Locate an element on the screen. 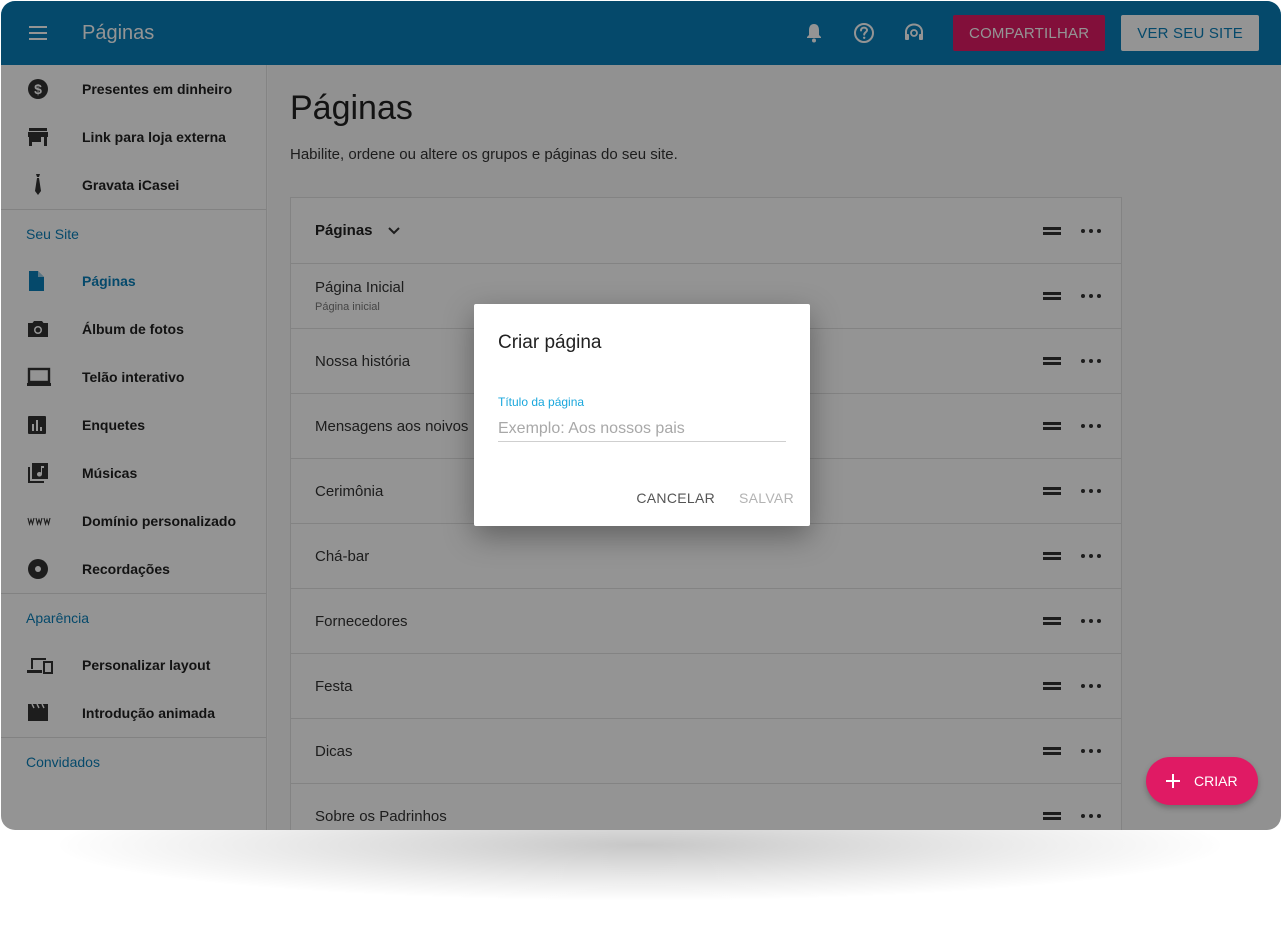 This screenshot has width=1282, height=931. create-page-fab: CRIAR is located at coordinates (1202, 781).